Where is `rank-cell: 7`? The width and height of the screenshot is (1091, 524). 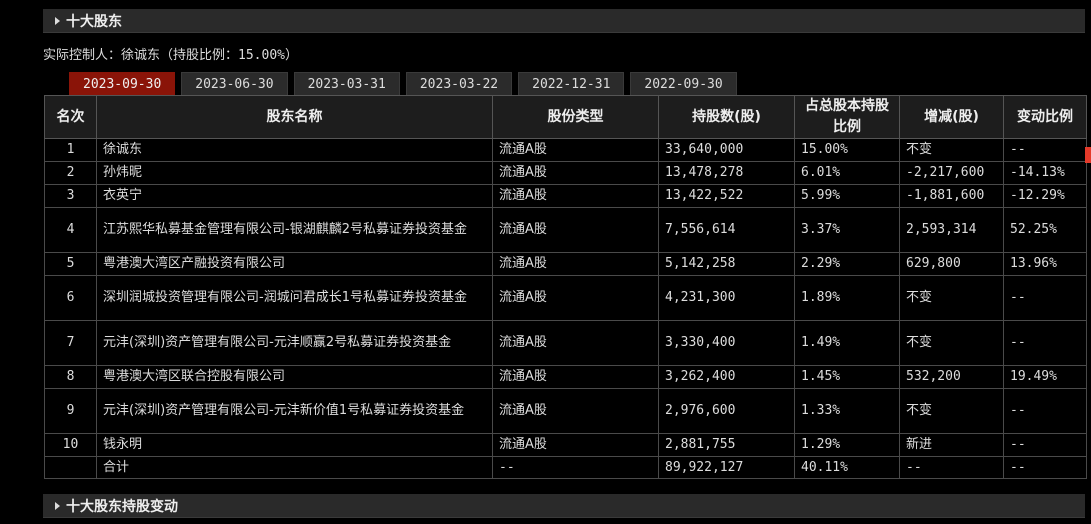 rank-cell: 7 is located at coordinates (70, 343).